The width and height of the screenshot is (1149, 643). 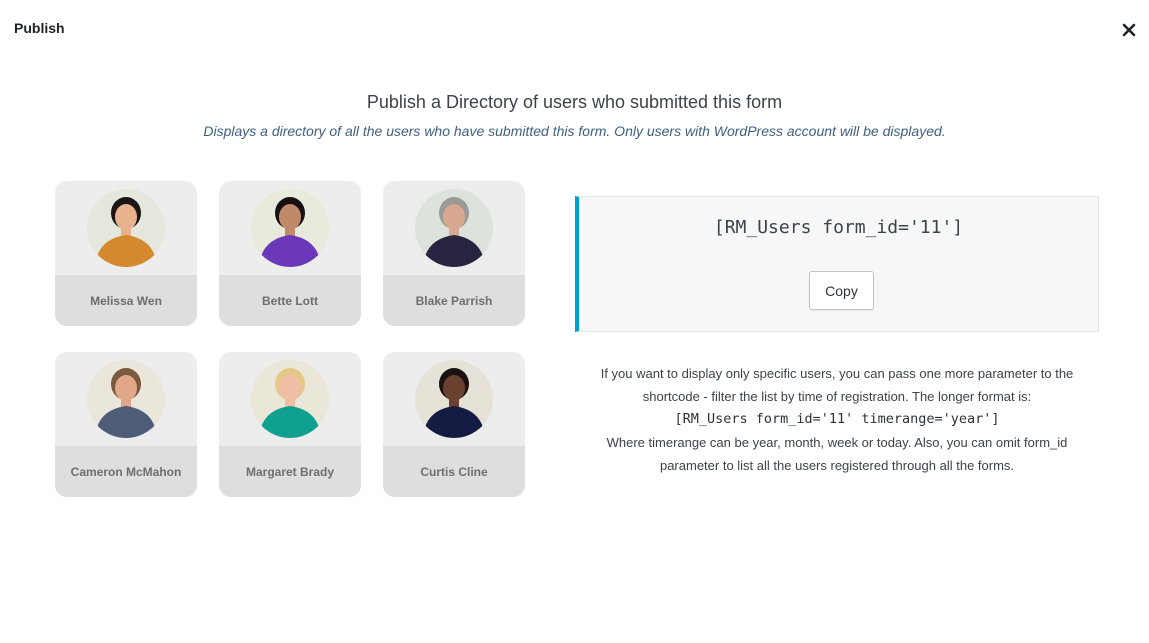 What do you see at coordinates (126, 300) in the screenshot?
I see `user-name: Melissa Wen` at bounding box center [126, 300].